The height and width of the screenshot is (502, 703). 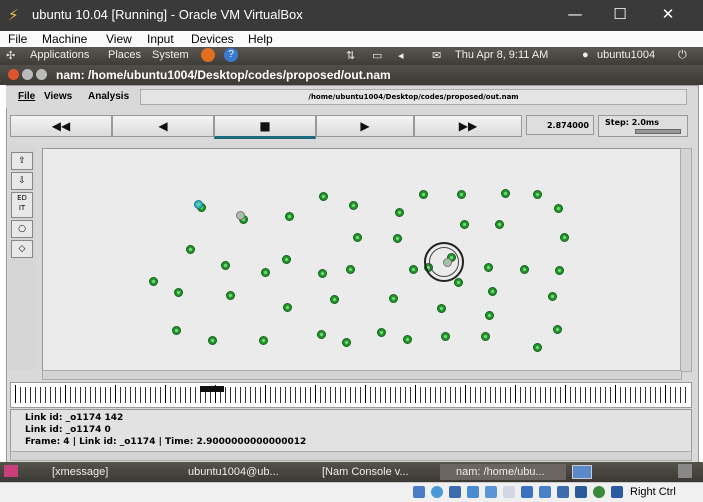 What do you see at coordinates (351, 456) in the screenshot?
I see `info-scrollbar` at bounding box center [351, 456].